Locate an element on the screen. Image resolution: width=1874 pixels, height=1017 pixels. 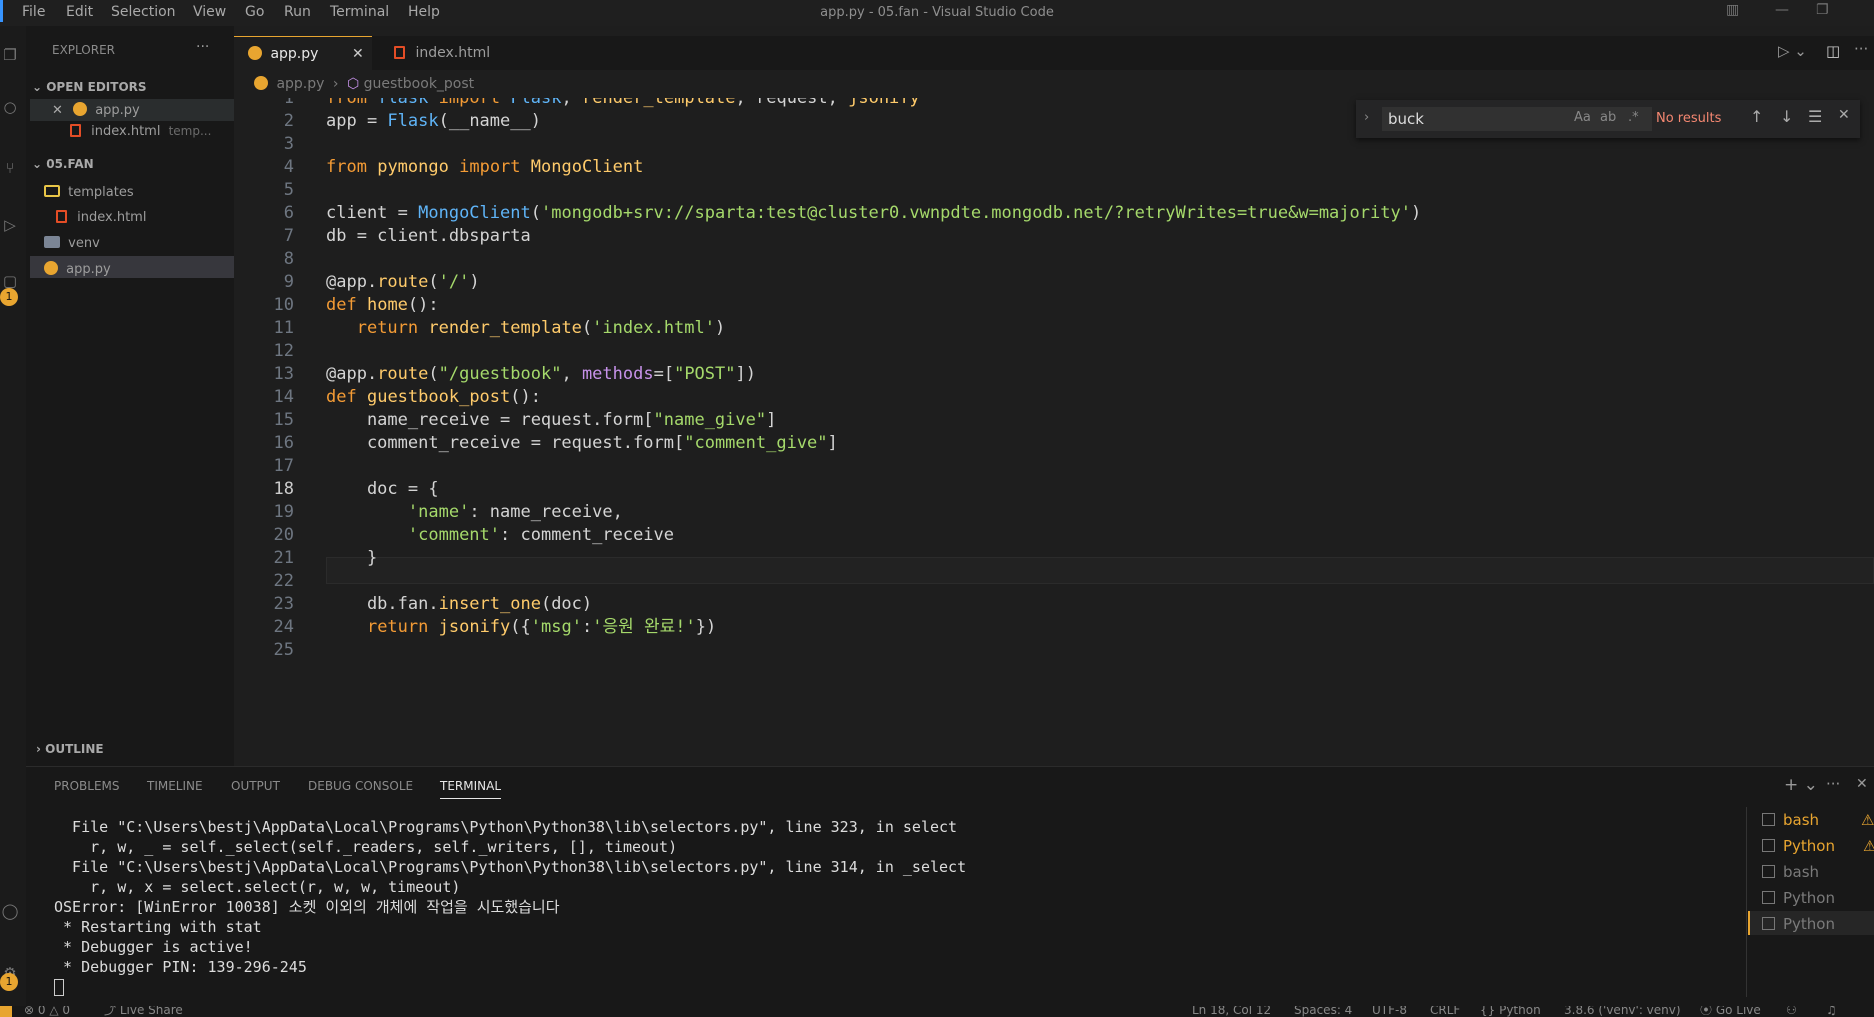
terminal-item-python: Python ⚠ is located at coordinates (1818, 846).